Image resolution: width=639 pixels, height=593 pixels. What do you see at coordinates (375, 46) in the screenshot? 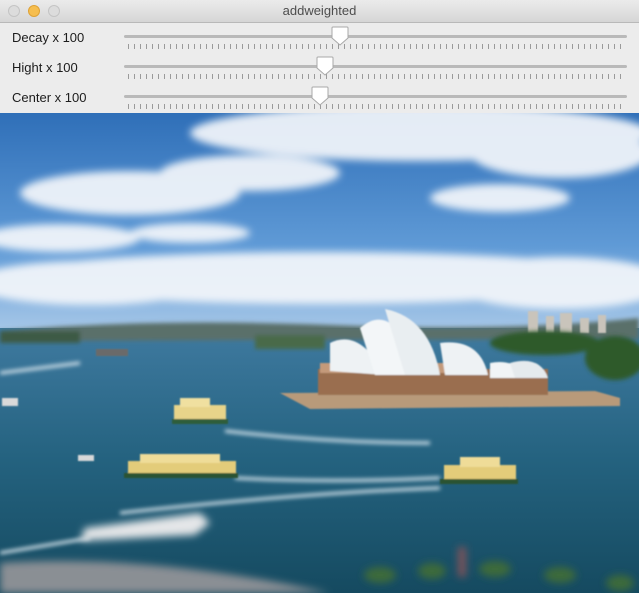
I see `slider-ticks-decay` at bounding box center [375, 46].